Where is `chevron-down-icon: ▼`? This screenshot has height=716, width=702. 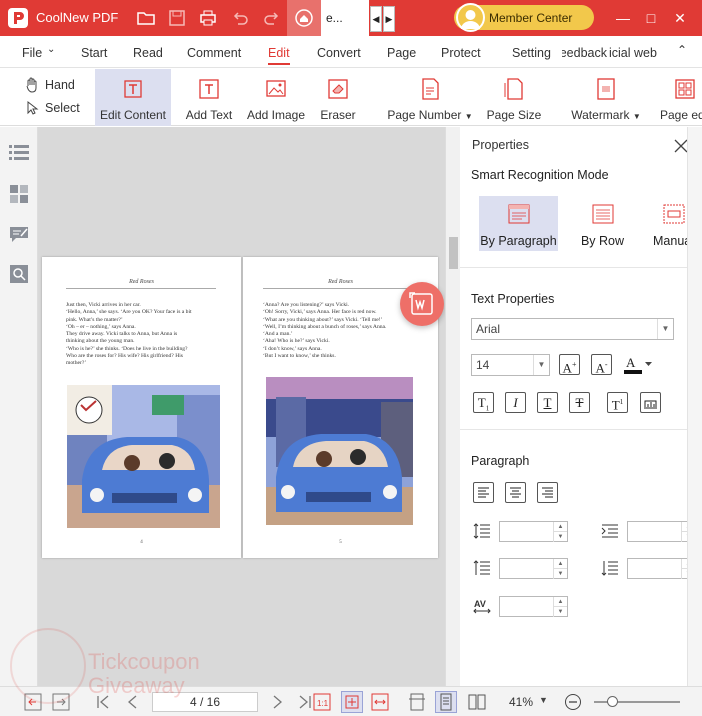
chevron-down-icon: ▼ is located at coordinates (541, 365).